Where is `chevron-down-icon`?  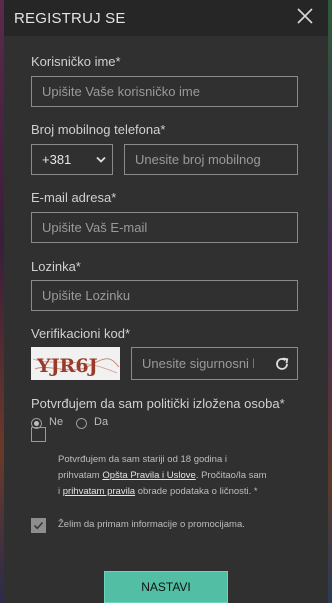
chevron-down-icon is located at coordinates (101, 159).